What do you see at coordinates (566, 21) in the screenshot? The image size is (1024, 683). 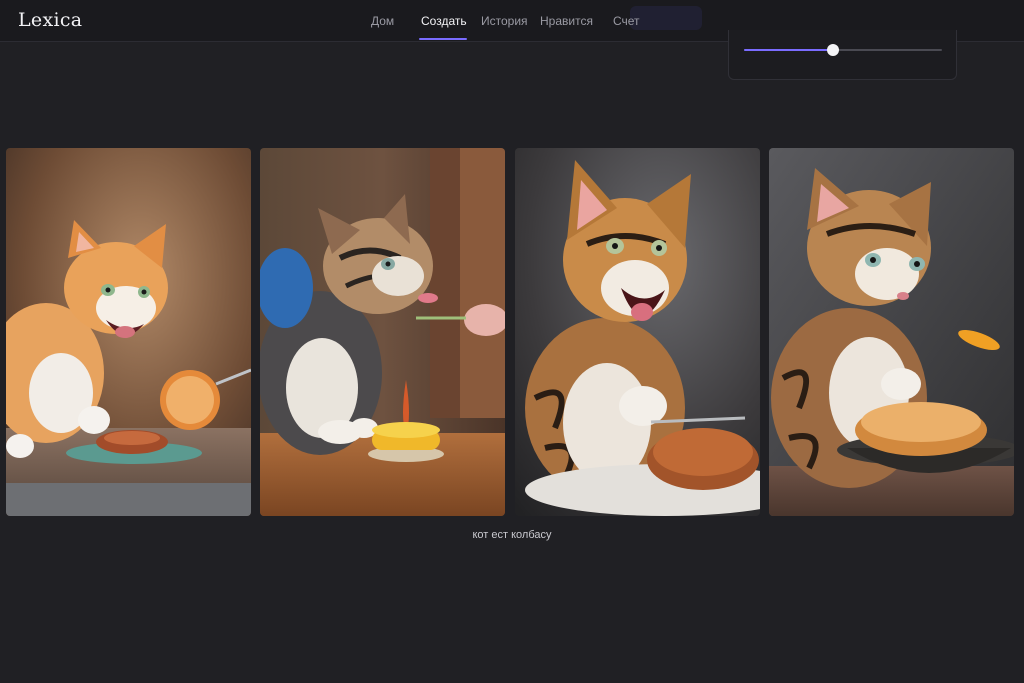 I see `nav-item-likes: Нравится` at bounding box center [566, 21].